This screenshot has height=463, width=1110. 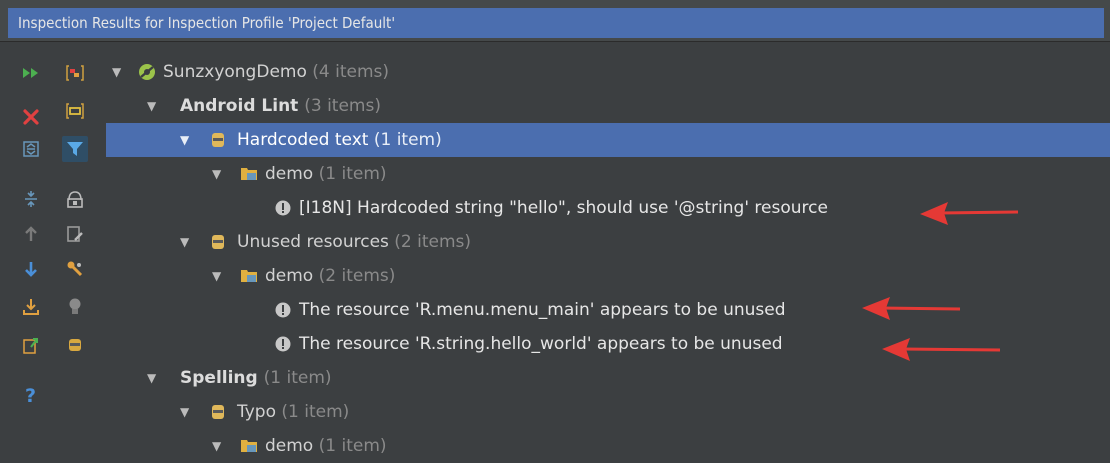 I want to click on expand-all-icon, so click(x=31, y=149).